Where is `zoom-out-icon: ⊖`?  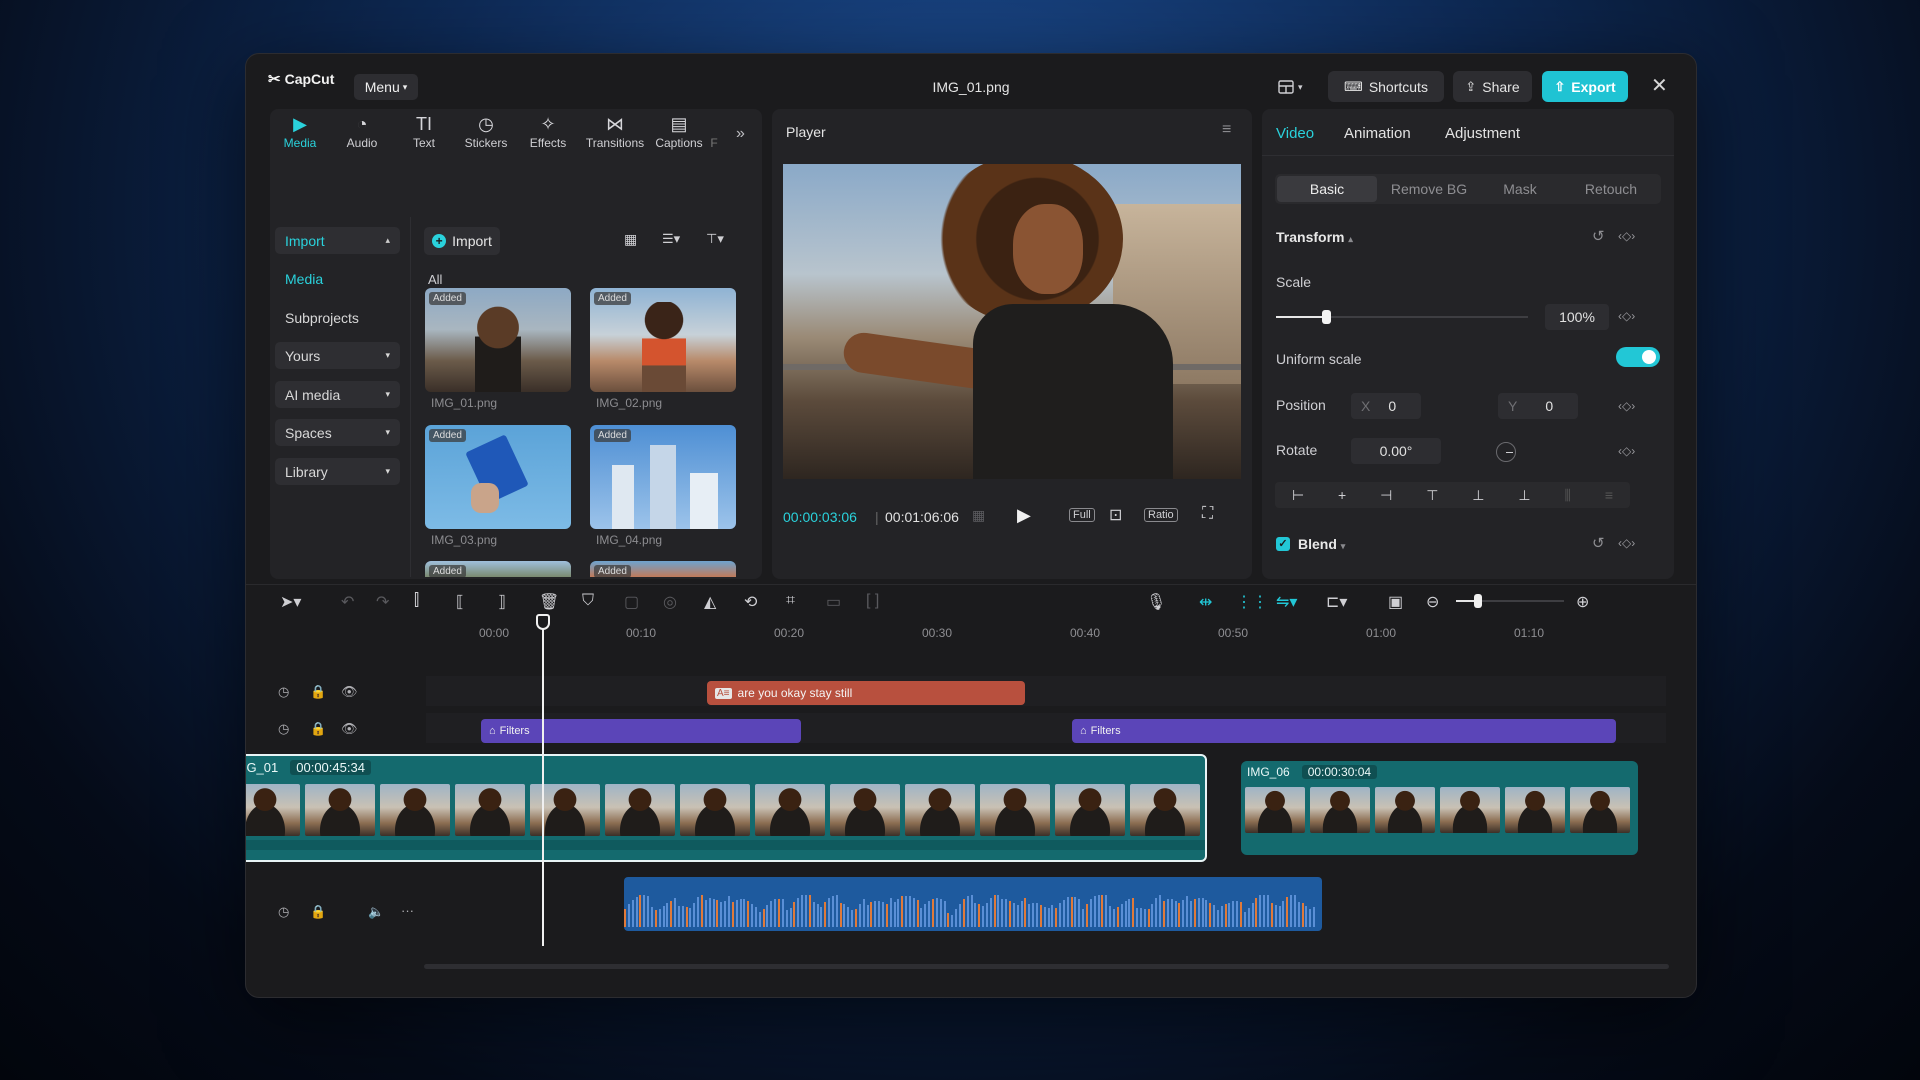
zoom-out-icon: ⊖ is located at coordinates (1432, 602).